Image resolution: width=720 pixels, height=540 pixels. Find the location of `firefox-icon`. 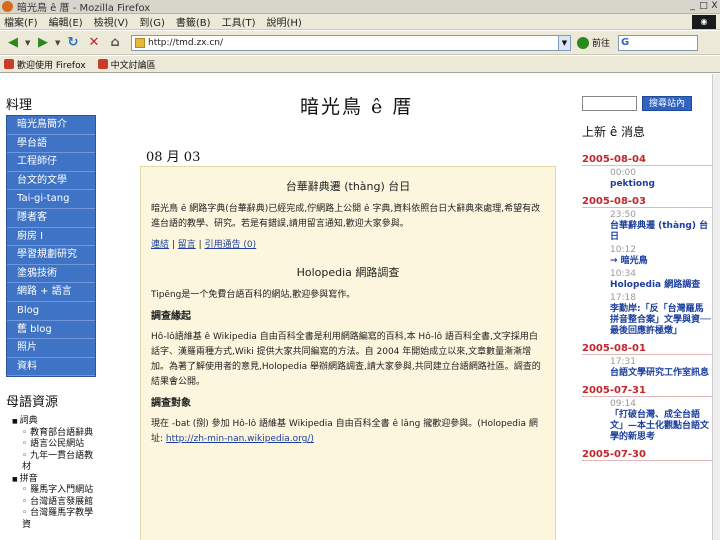

firefox-icon is located at coordinates (7, 6).